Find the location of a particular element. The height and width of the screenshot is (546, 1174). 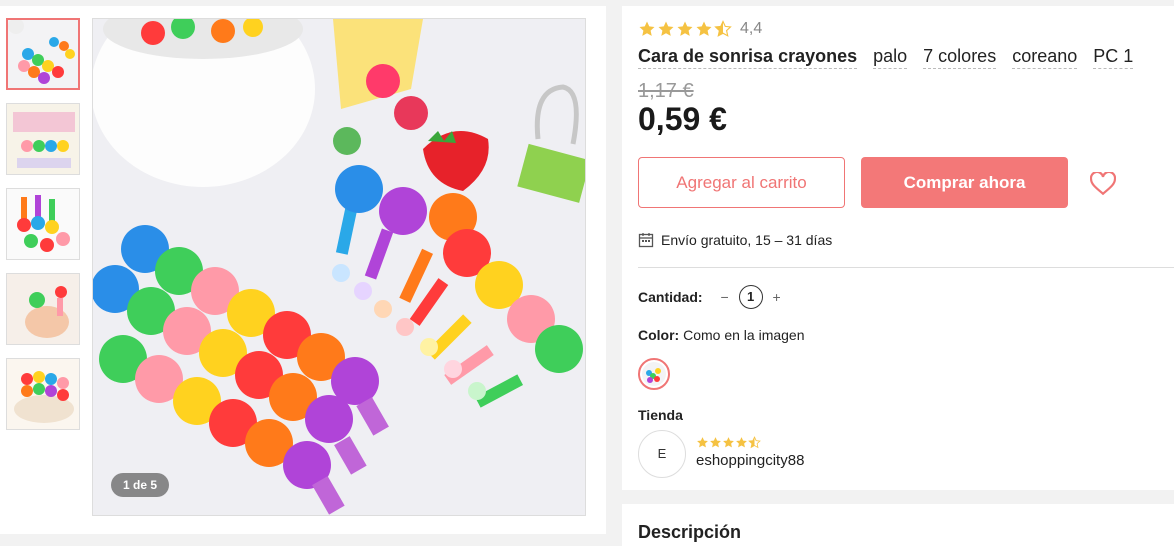

color-value: Como en la imagen is located at coordinates (742, 335).